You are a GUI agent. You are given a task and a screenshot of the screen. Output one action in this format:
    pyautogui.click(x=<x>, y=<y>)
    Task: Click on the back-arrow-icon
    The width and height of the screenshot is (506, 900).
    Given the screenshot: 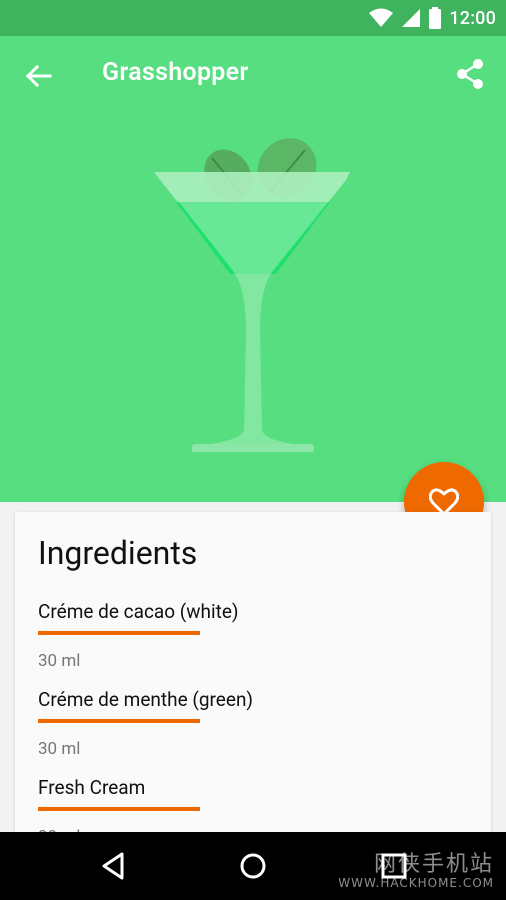 What is the action you would take?
    pyautogui.click(x=38, y=76)
    